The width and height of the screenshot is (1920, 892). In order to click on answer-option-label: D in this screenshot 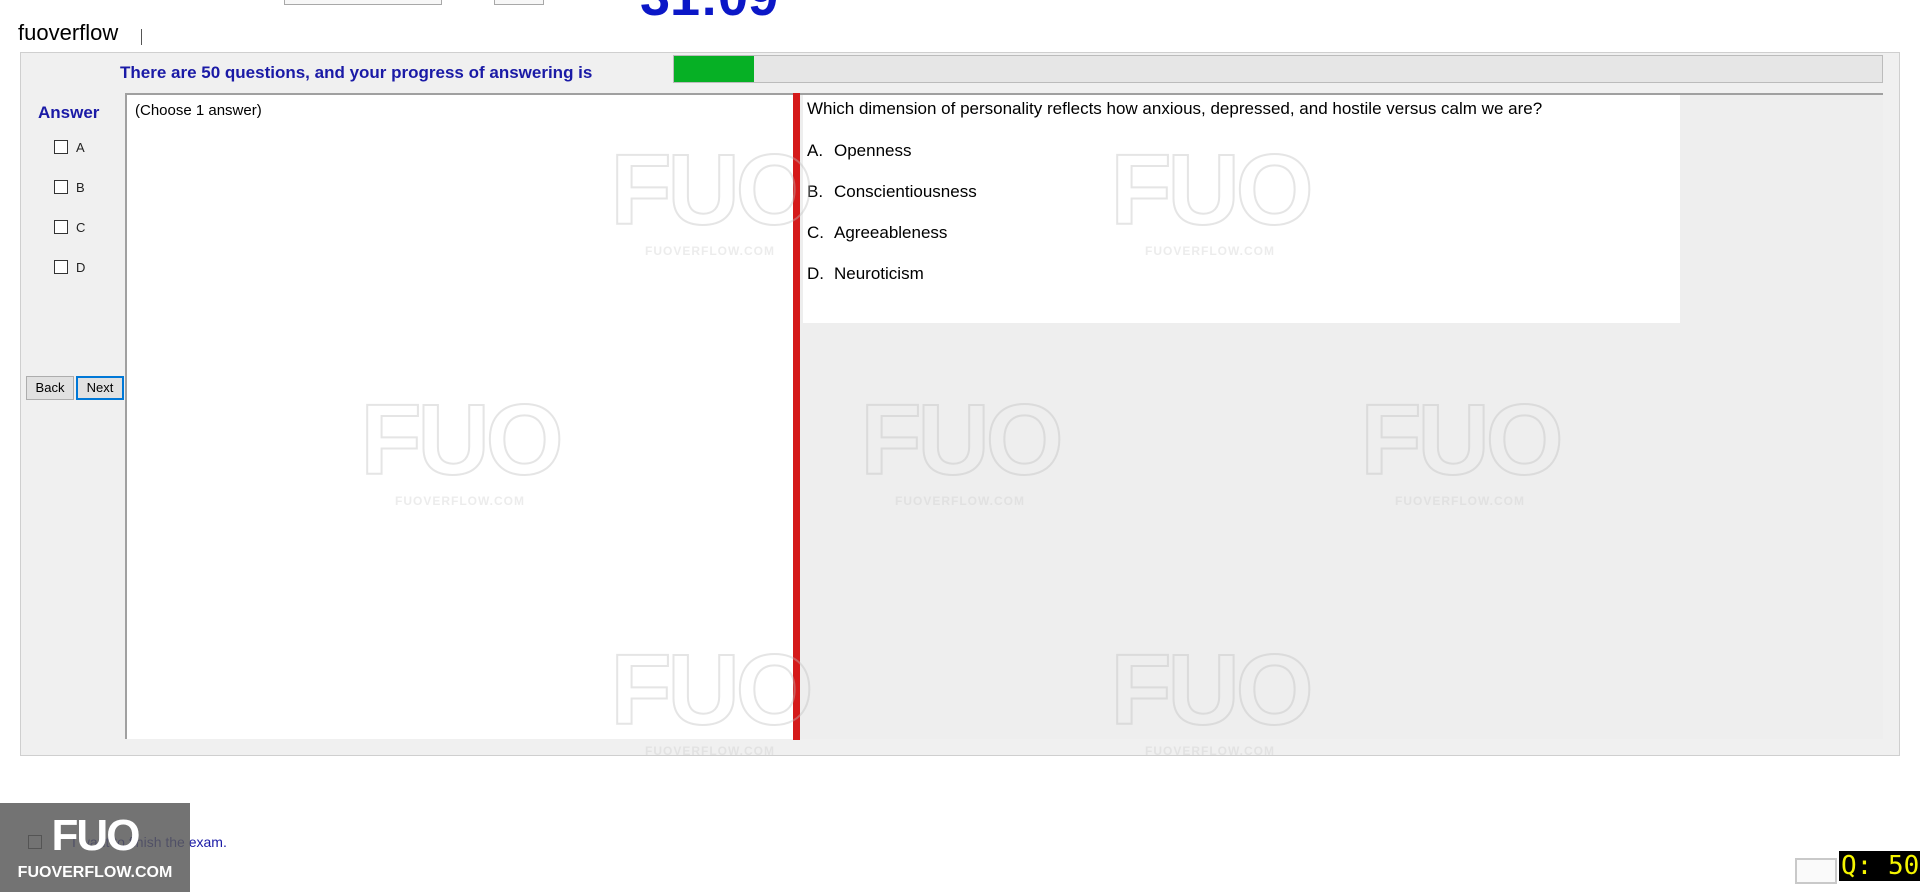, I will do `click(81, 267)`.